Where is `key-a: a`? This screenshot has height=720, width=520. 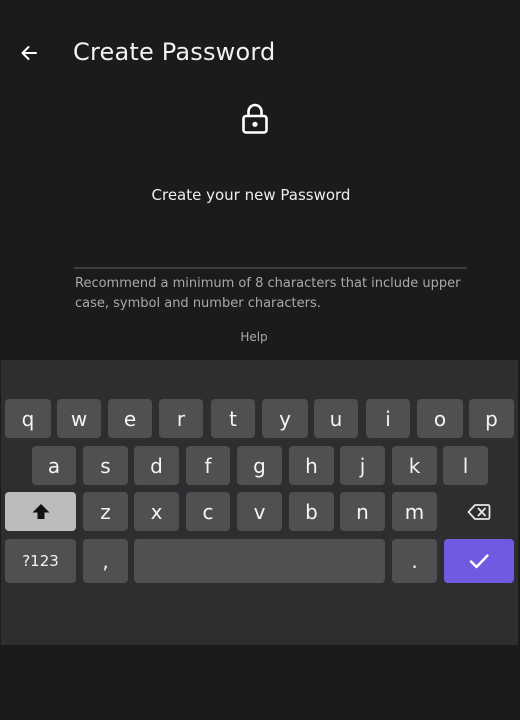
key-a: a is located at coordinates (54, 465).